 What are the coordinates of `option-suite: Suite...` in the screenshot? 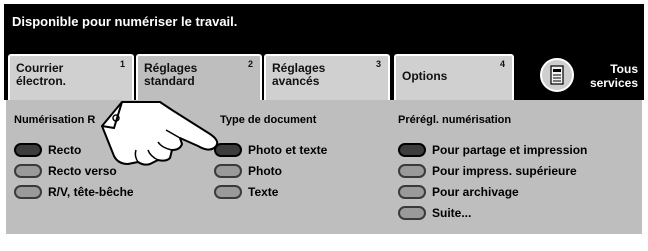 It's located at (434, 213).